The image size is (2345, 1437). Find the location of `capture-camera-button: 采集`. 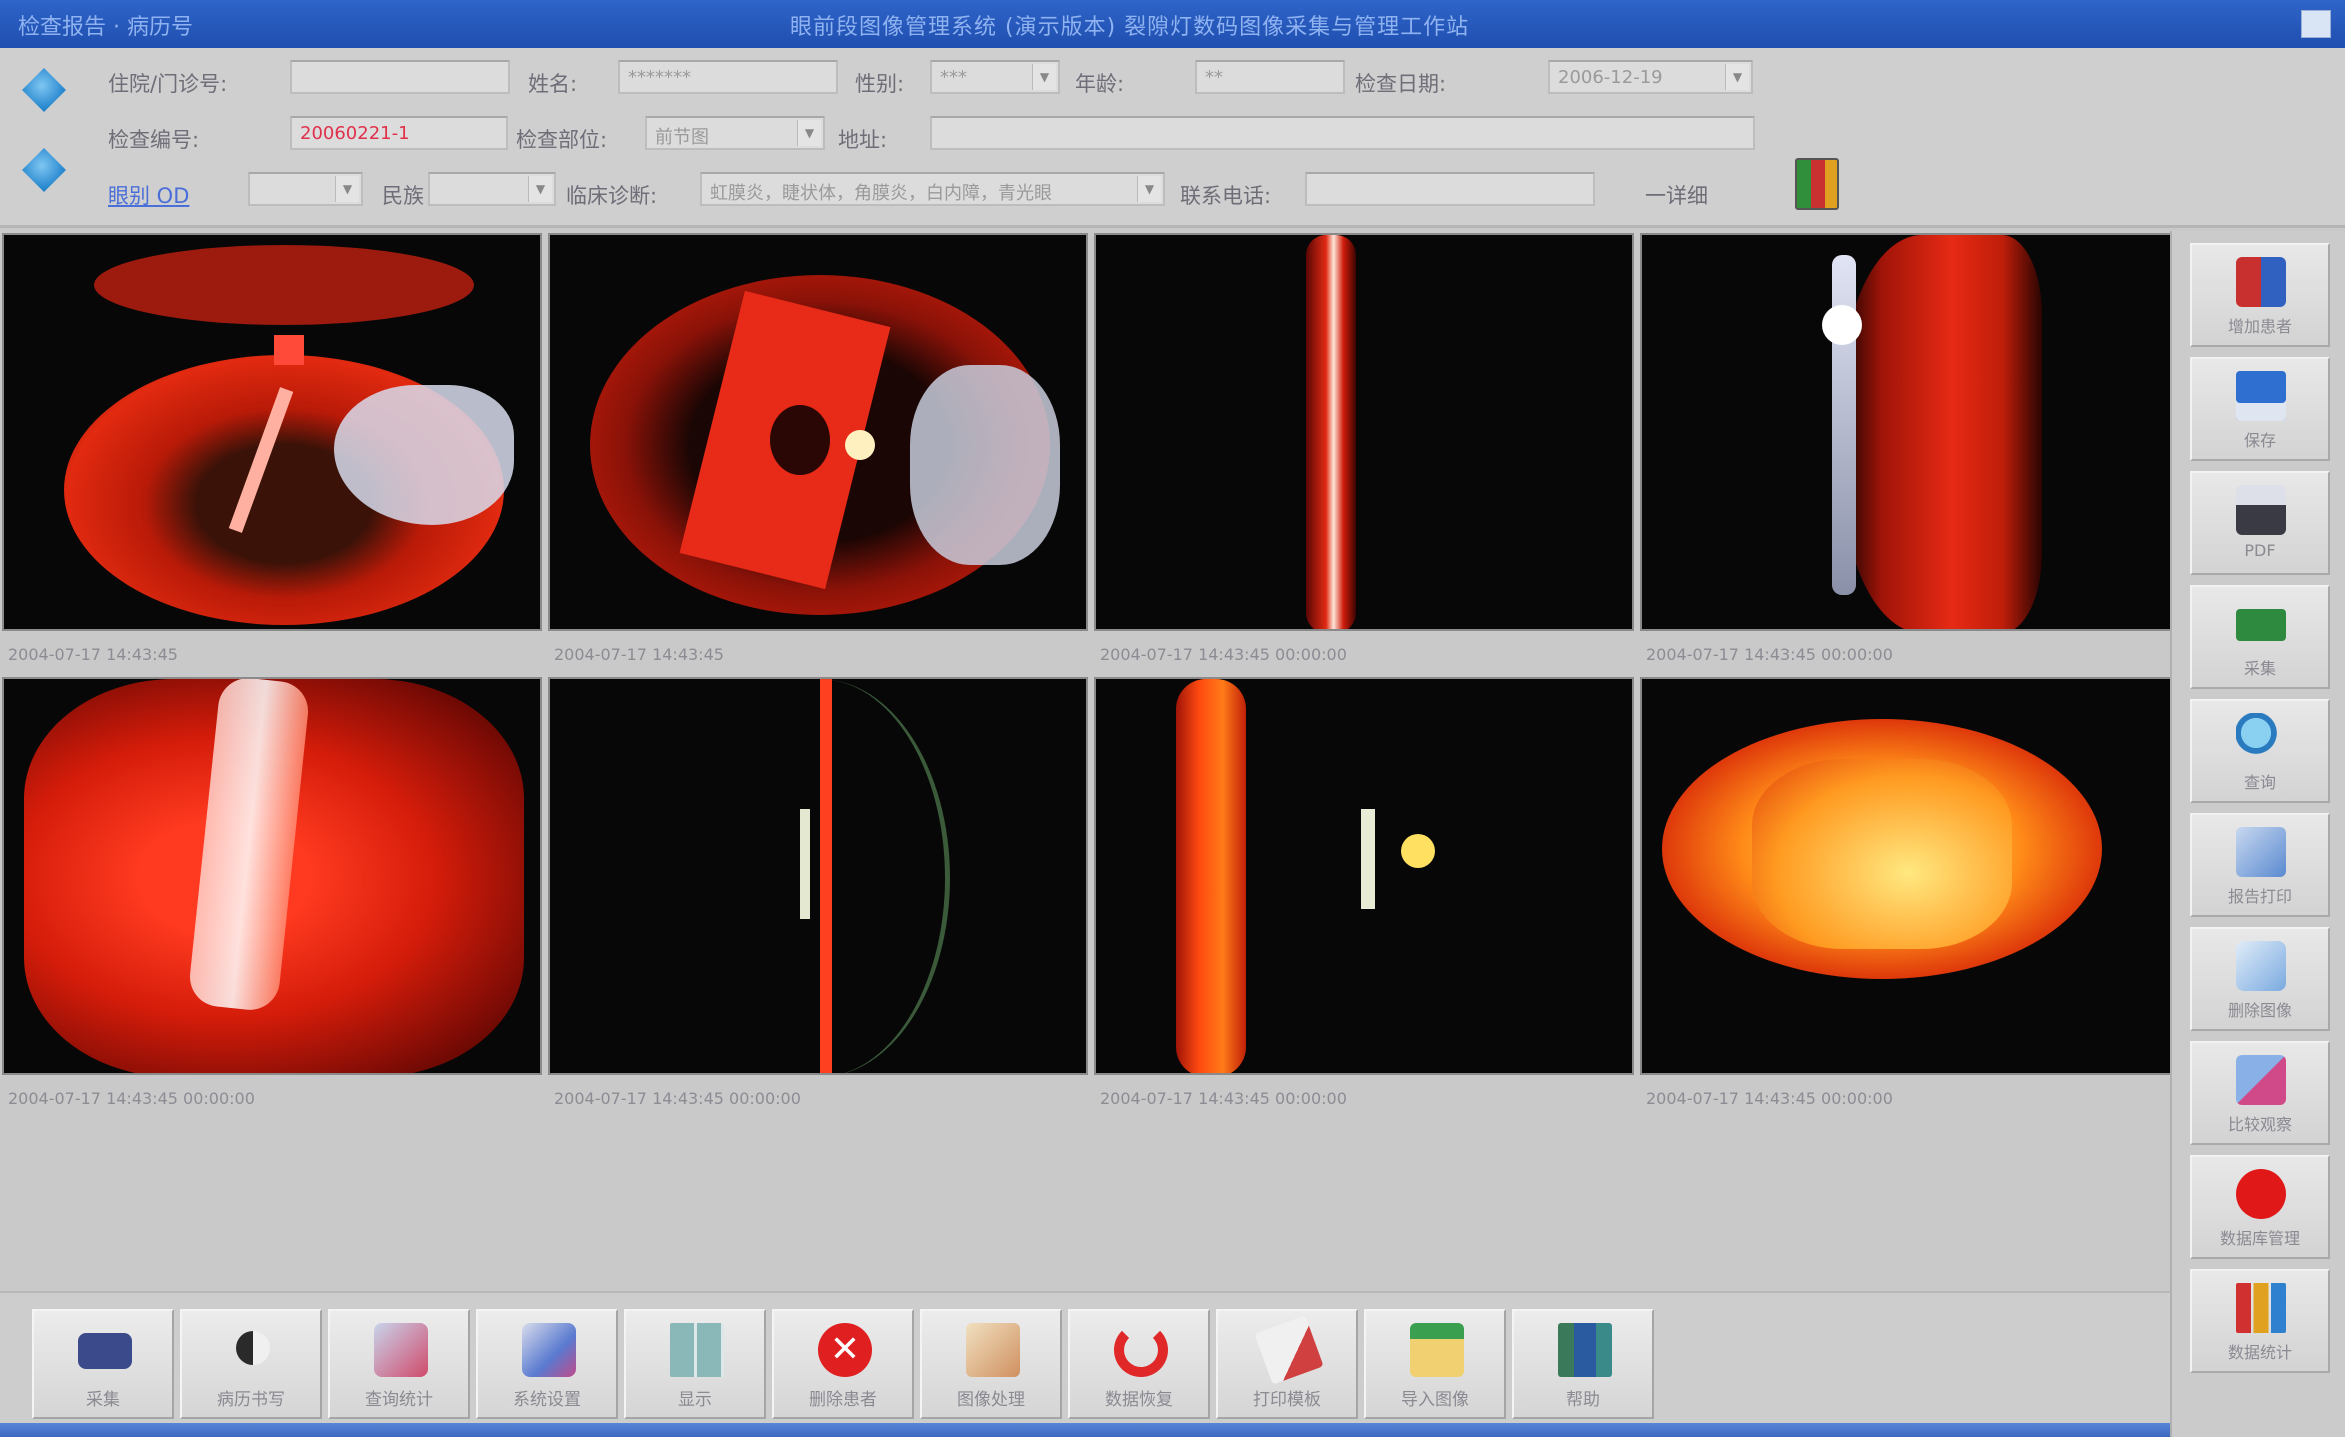

capture-camera-button: 采集 is located at coordinates (103, 1364).